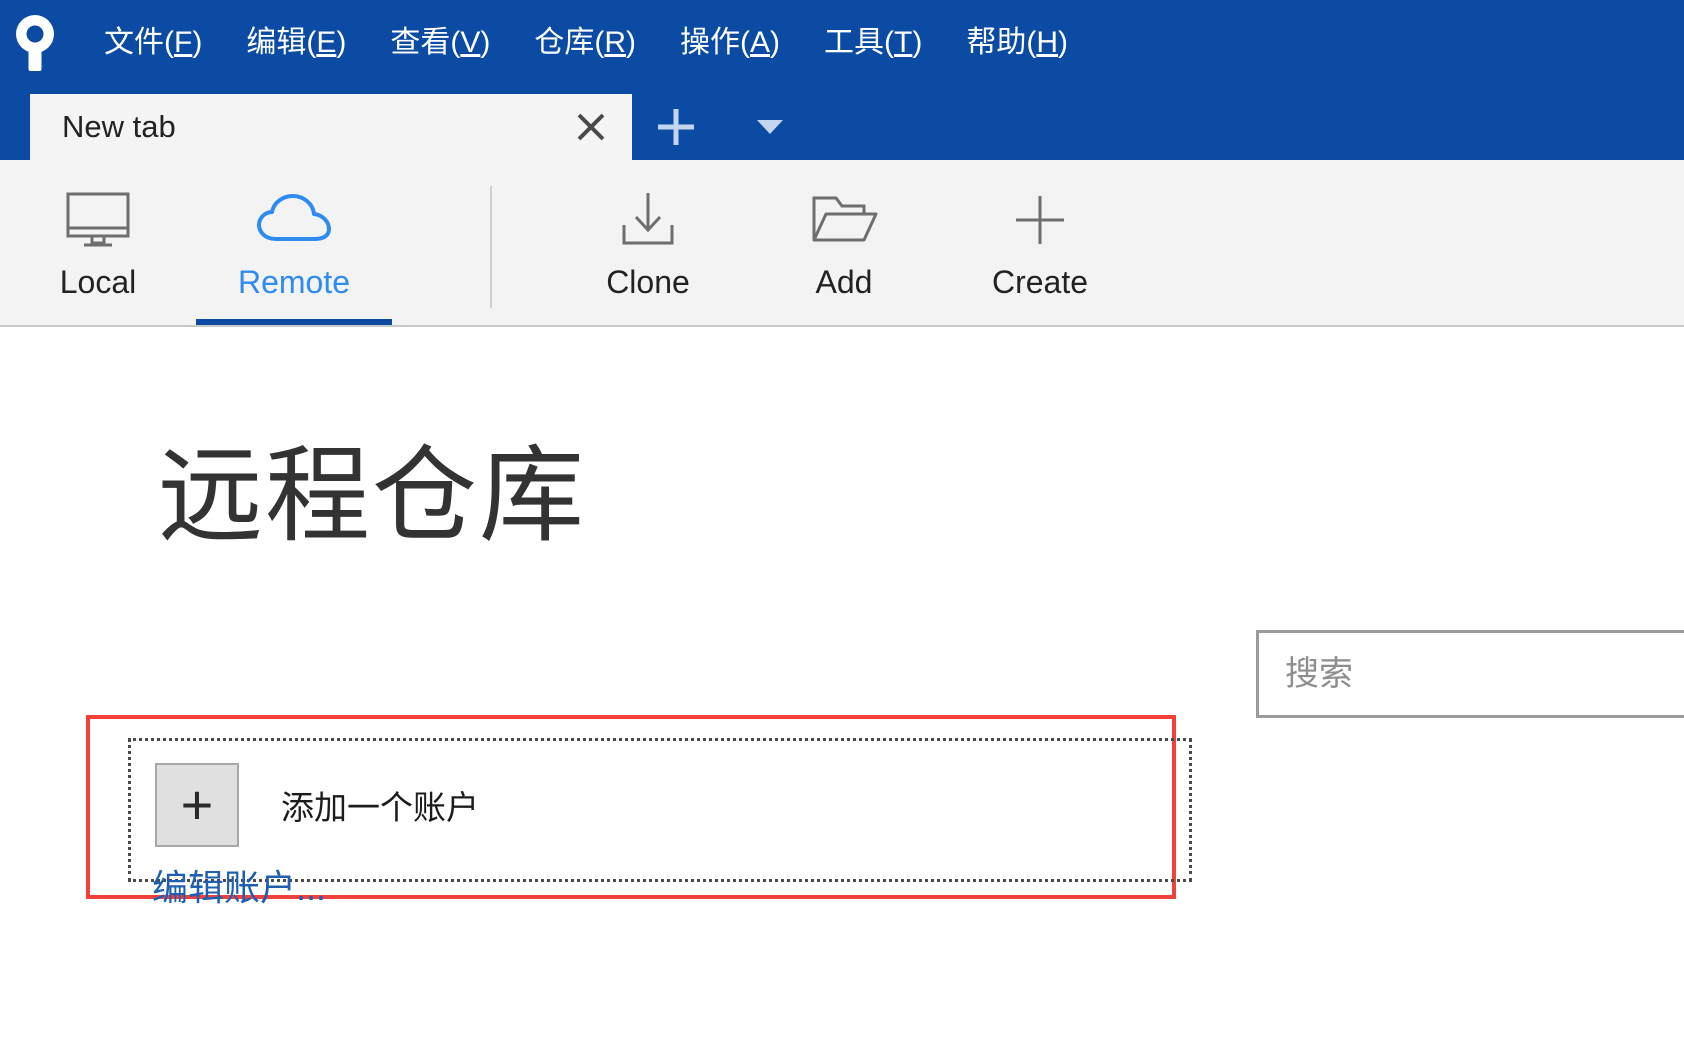 Image resolution: width=1684 pixels, height=1040 pixels. Describe the element at coordinates (770, 127) in the screenshot. I see `chevron-down-icon` at that location.